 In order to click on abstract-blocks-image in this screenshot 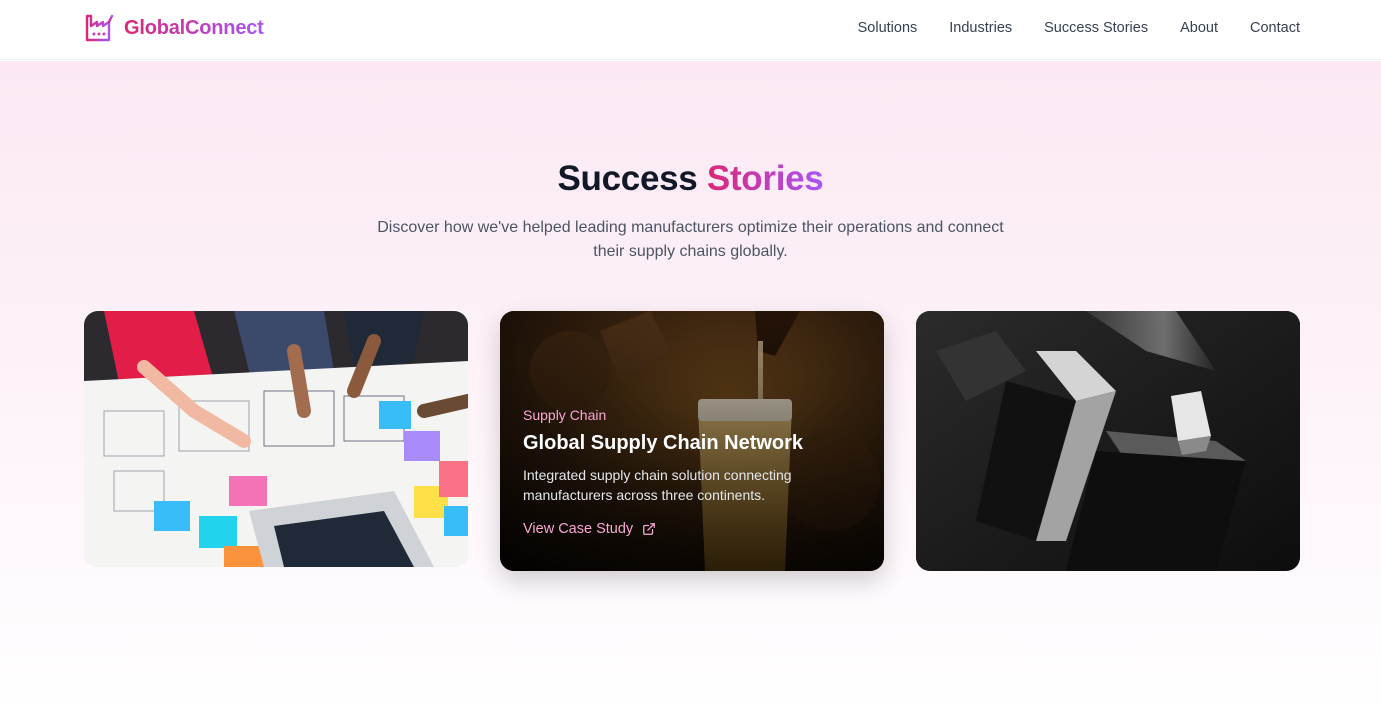, I will do `click(1108, 441)`.